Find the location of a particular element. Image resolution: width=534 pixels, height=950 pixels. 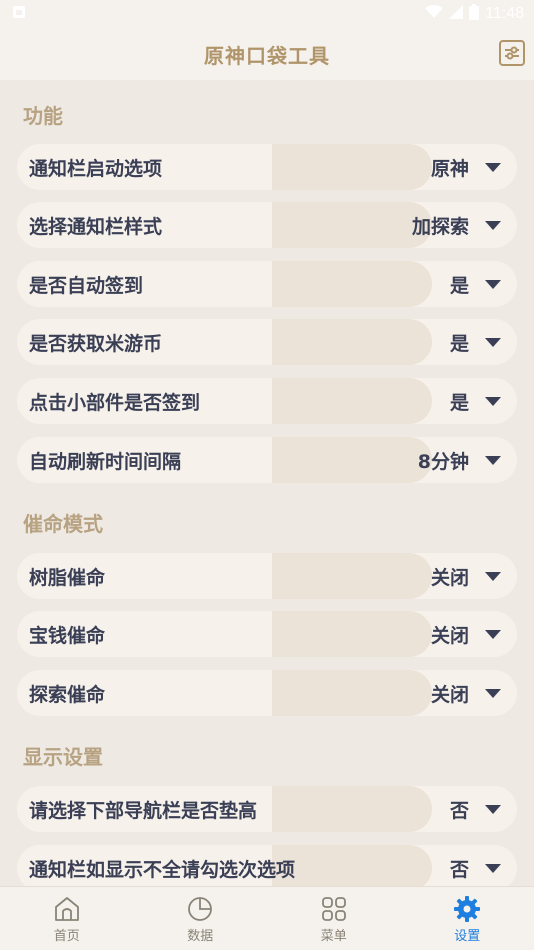

setting-label: 宝钱催命 is located at coordinates (67, 635).